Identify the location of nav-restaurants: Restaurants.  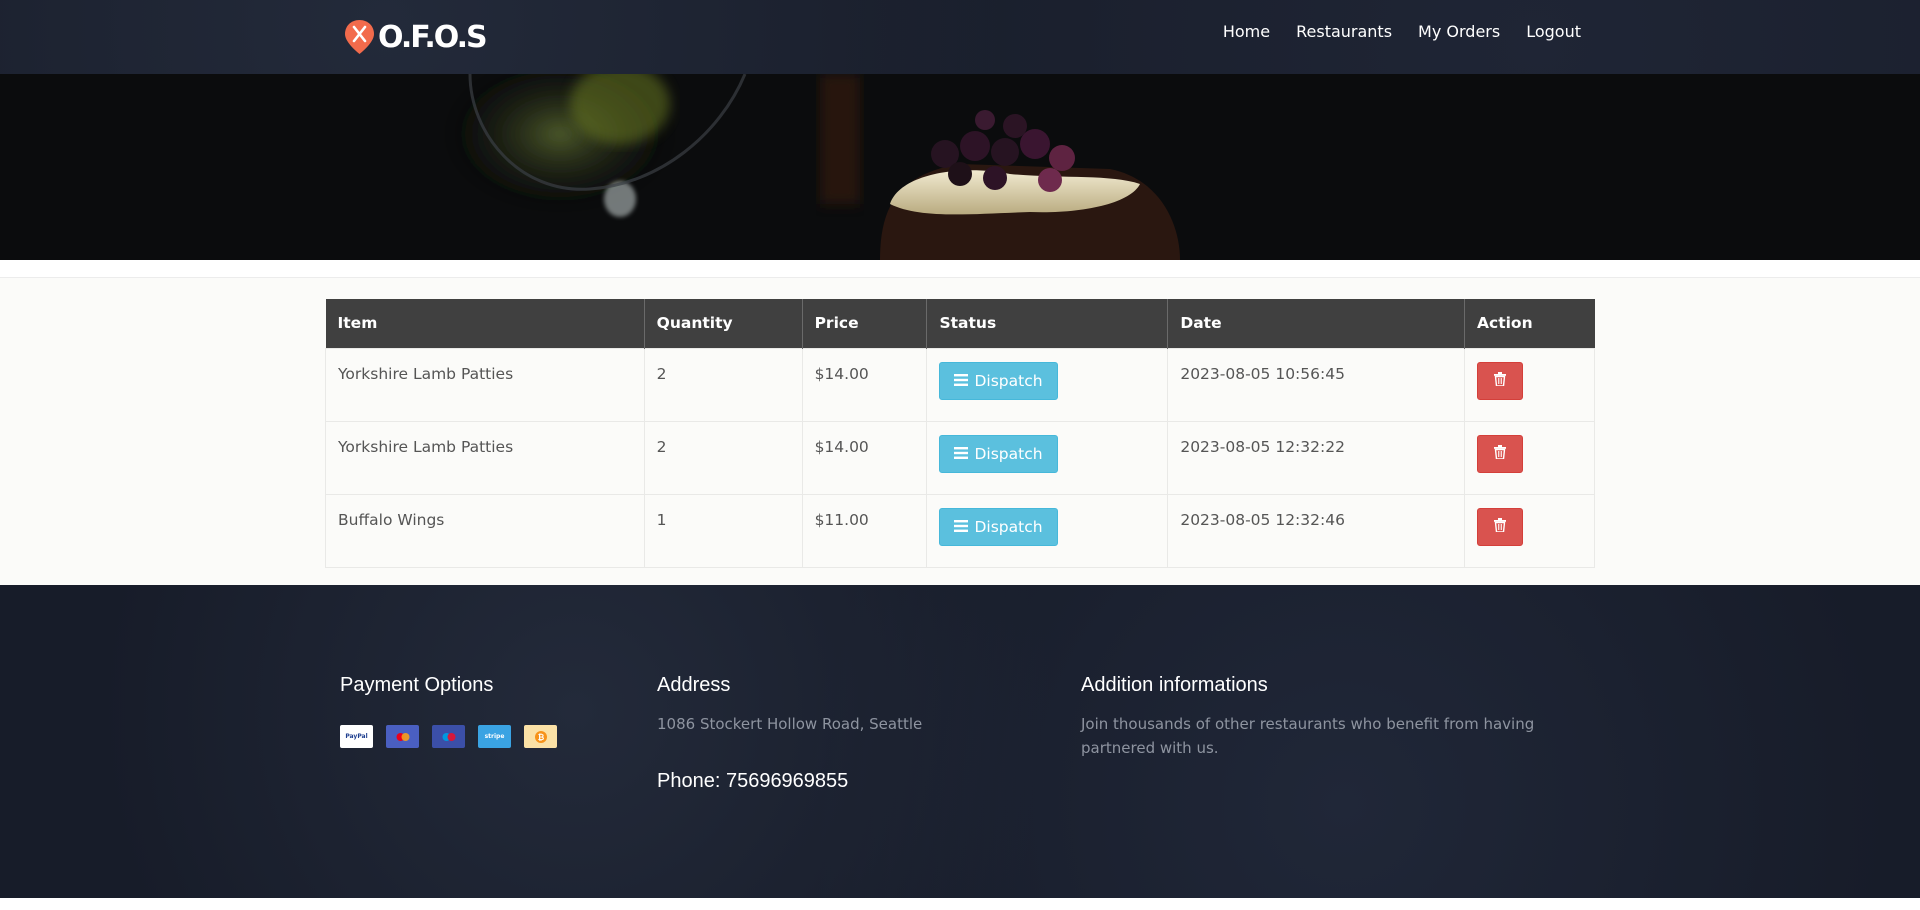
(1344, 31).